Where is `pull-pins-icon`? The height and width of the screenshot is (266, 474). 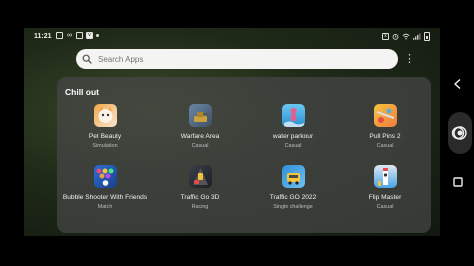 pull-pins-icon is located at coordinates (385, 115).